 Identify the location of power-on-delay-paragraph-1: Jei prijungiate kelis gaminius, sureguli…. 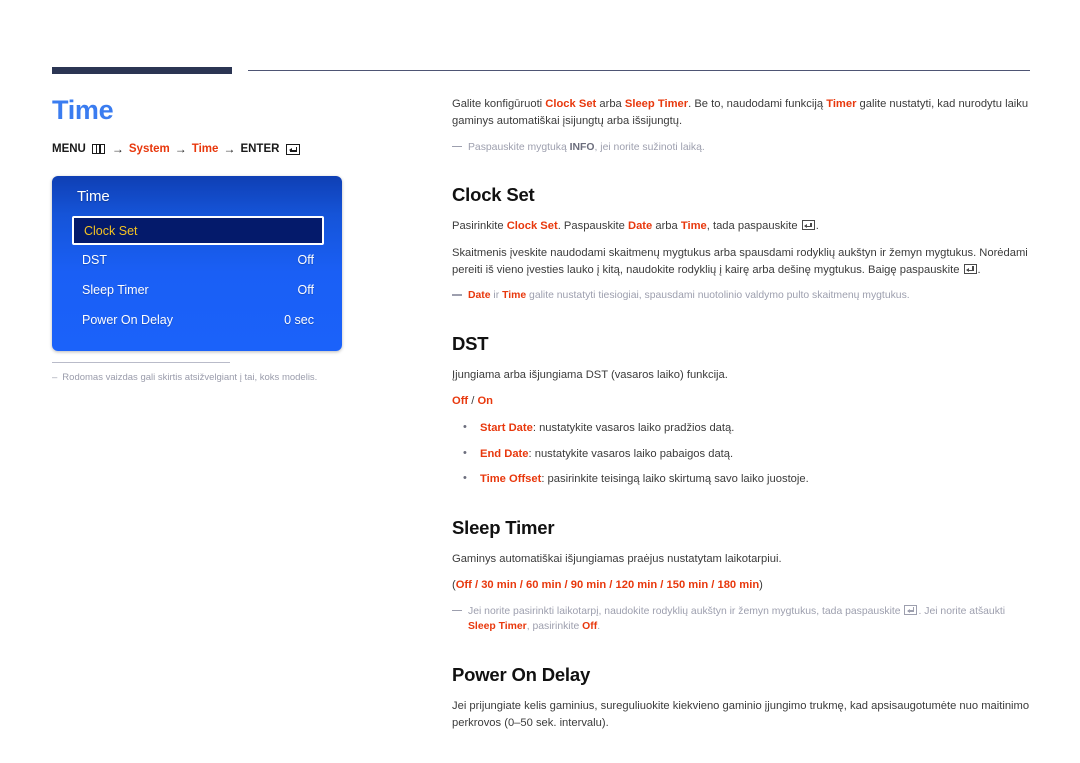
(741, 715).